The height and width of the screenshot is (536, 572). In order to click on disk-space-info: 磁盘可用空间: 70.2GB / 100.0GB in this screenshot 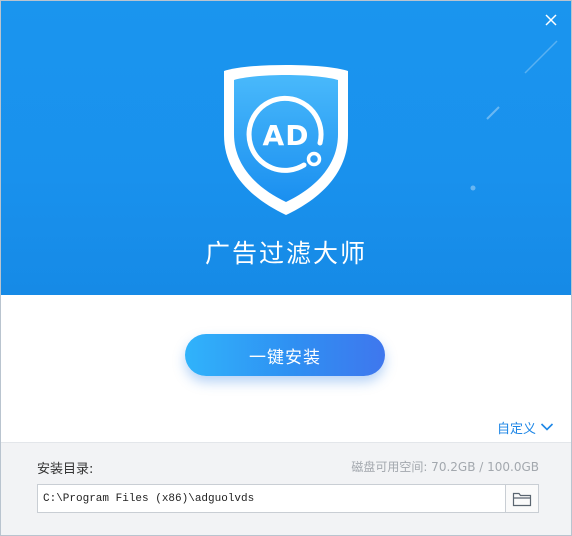, I will do `click(445, 467)`.